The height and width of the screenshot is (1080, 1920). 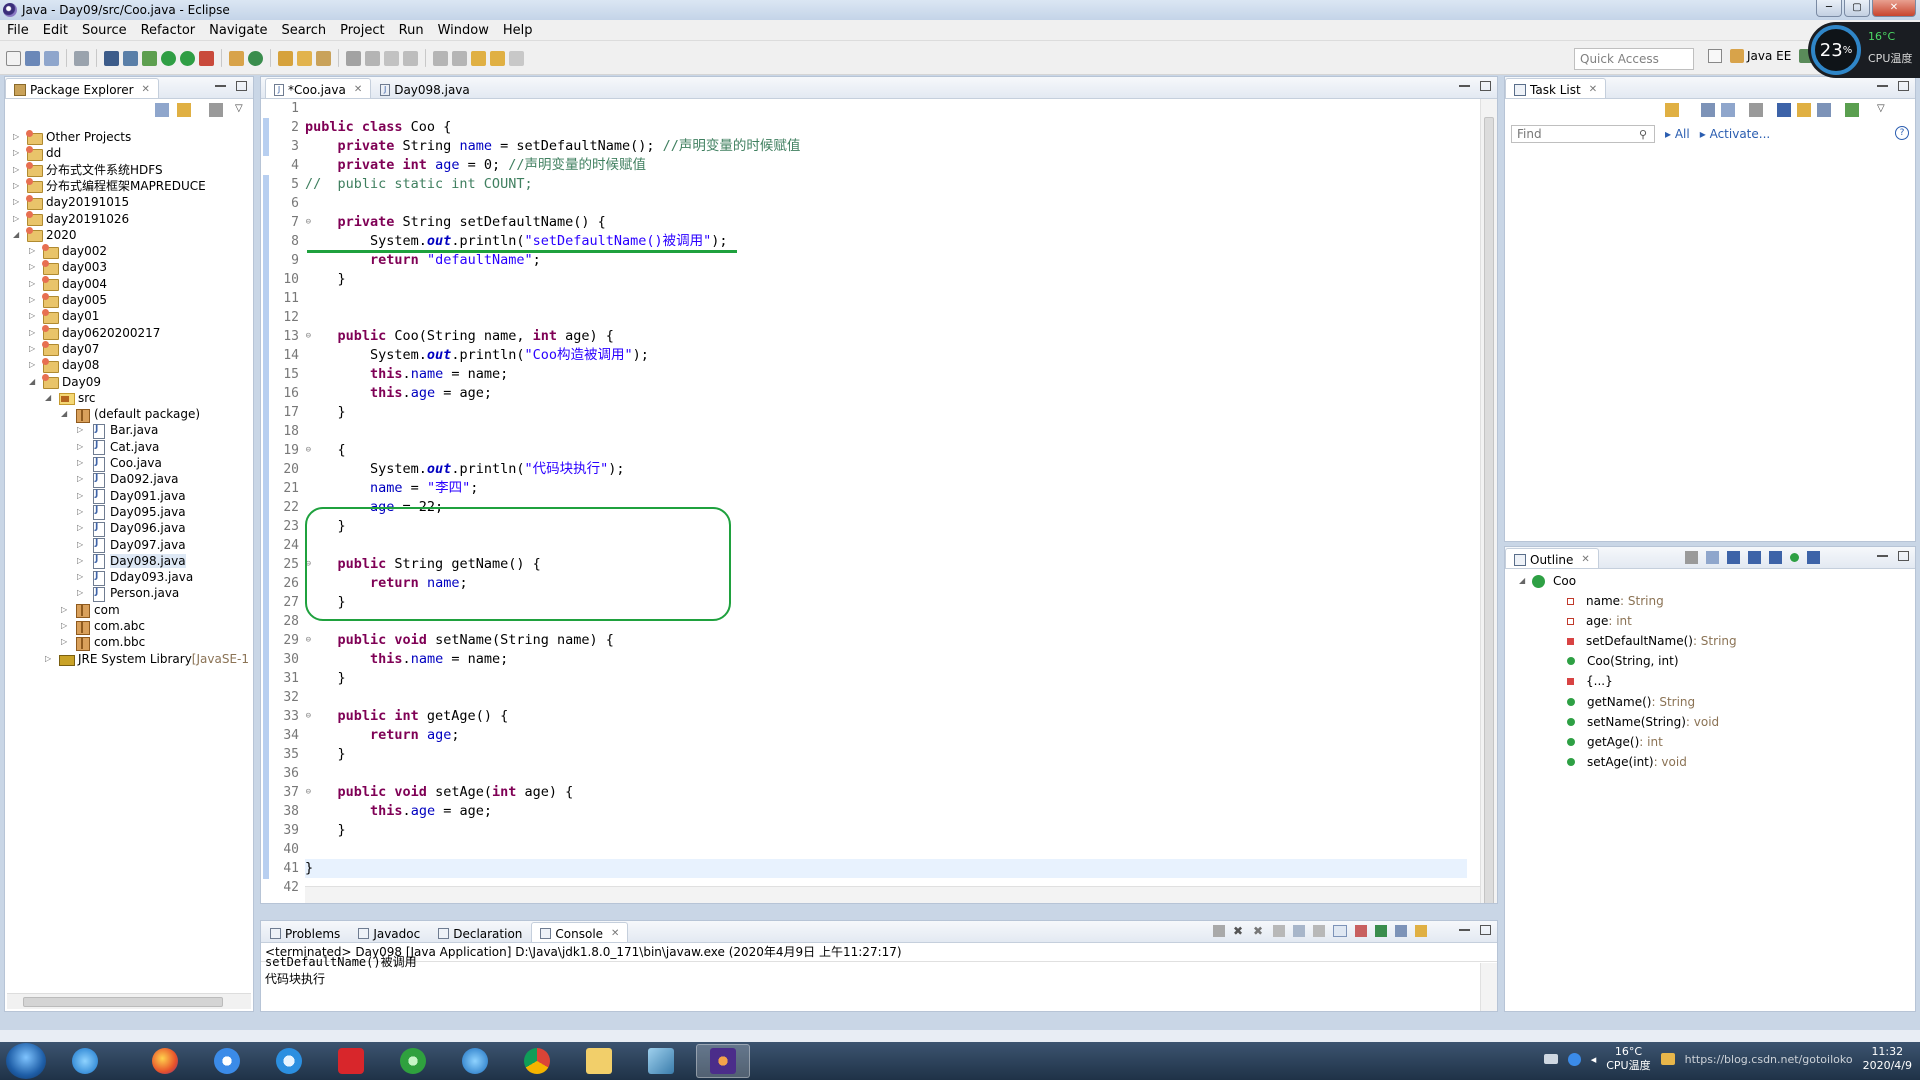 What do you see at coordinates (413, 1061) in the screenshot?
I see `taskbar-update` at bounding box center [413, 1061].